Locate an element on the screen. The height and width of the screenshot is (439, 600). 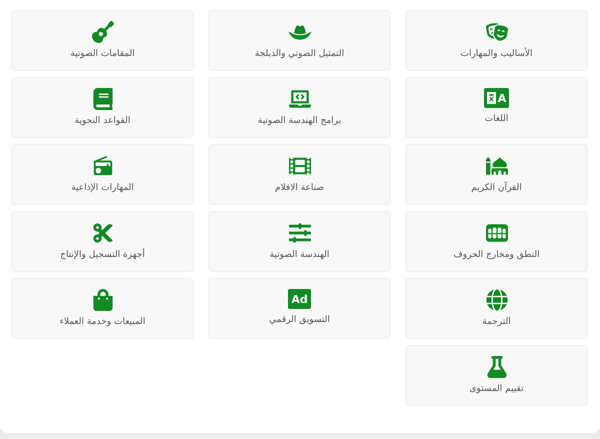
mosque-icon is located at coordinates (497, 166).